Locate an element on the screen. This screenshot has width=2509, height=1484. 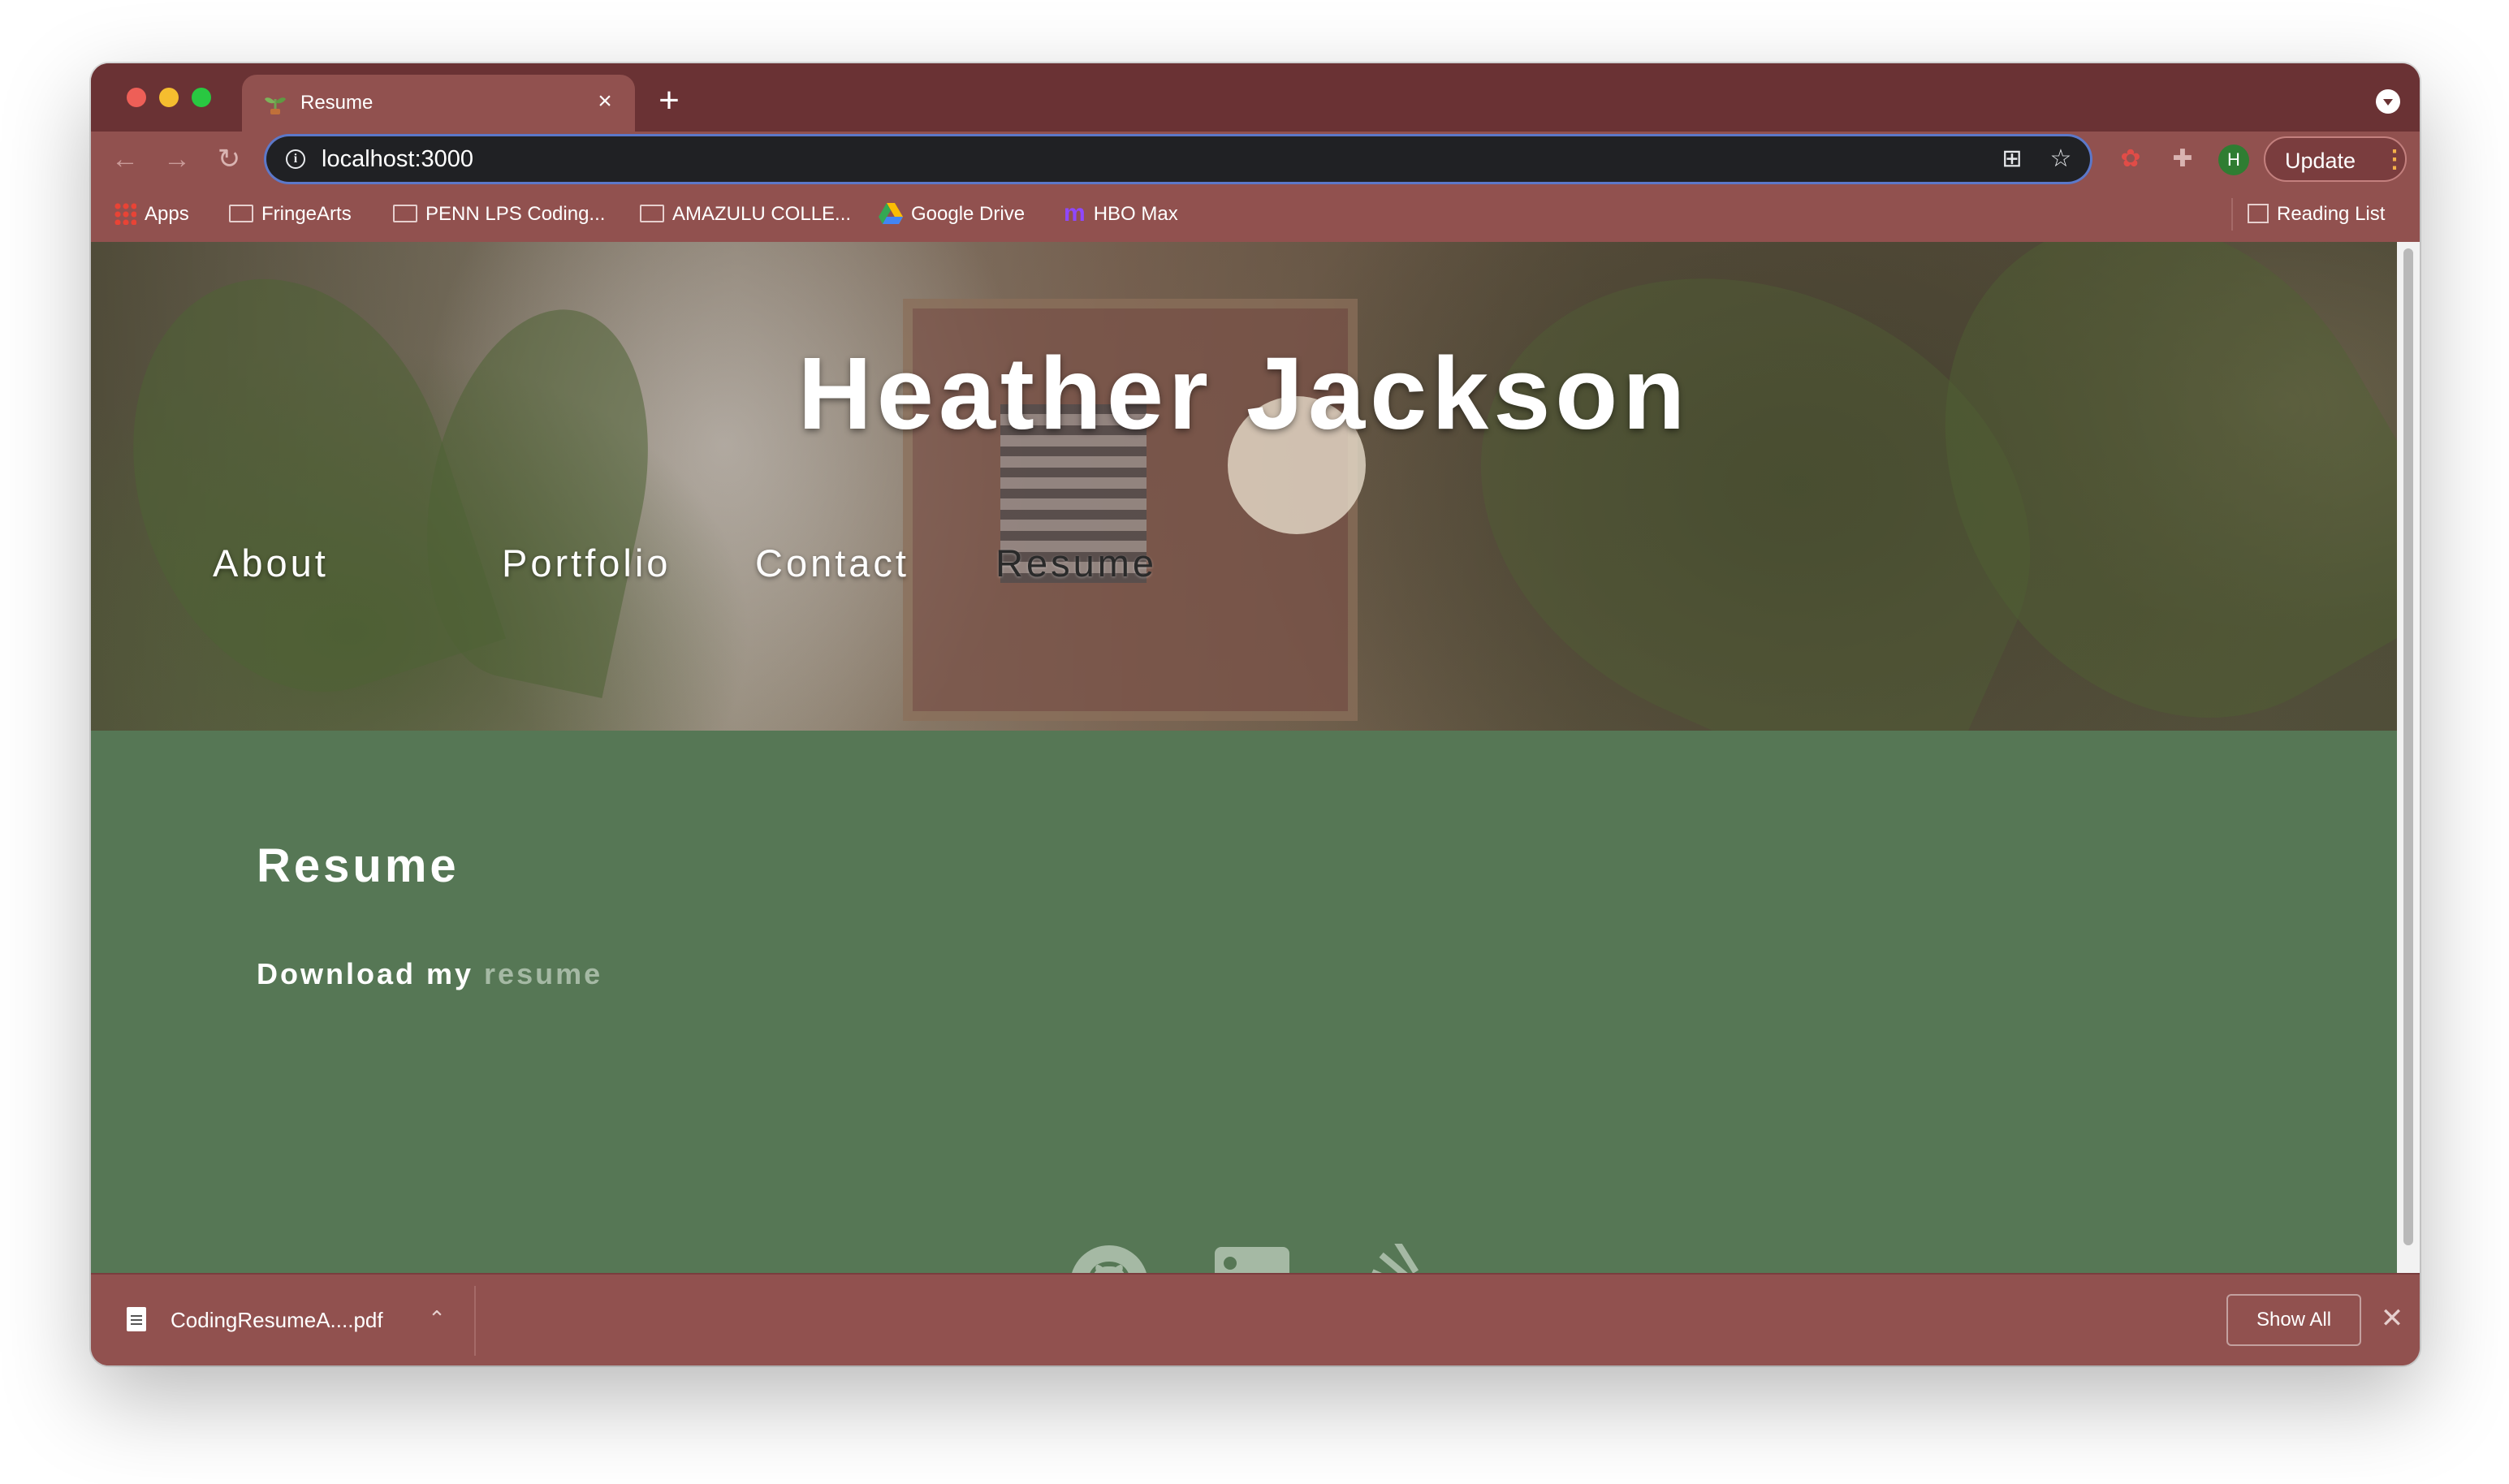
page-scrollbar is located at coordinates (2408, 757).